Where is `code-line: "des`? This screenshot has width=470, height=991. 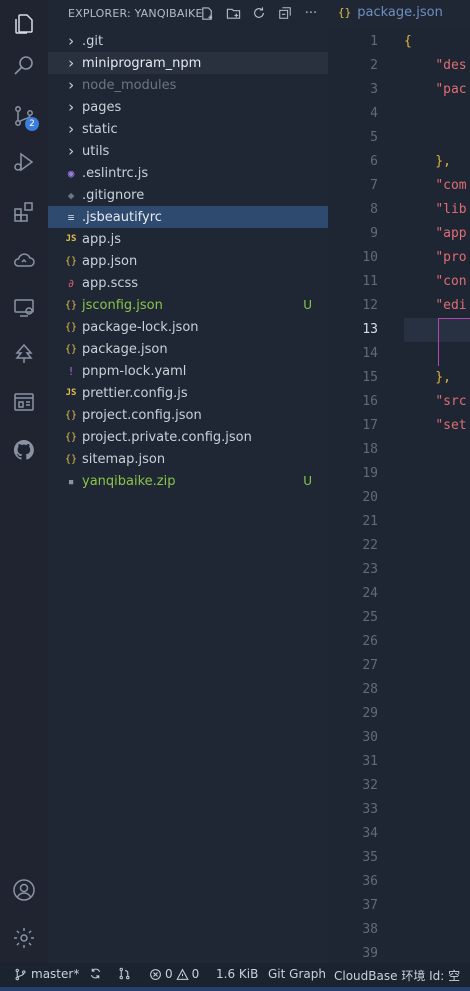 code-line: "des is located at coordinates (437, 66).